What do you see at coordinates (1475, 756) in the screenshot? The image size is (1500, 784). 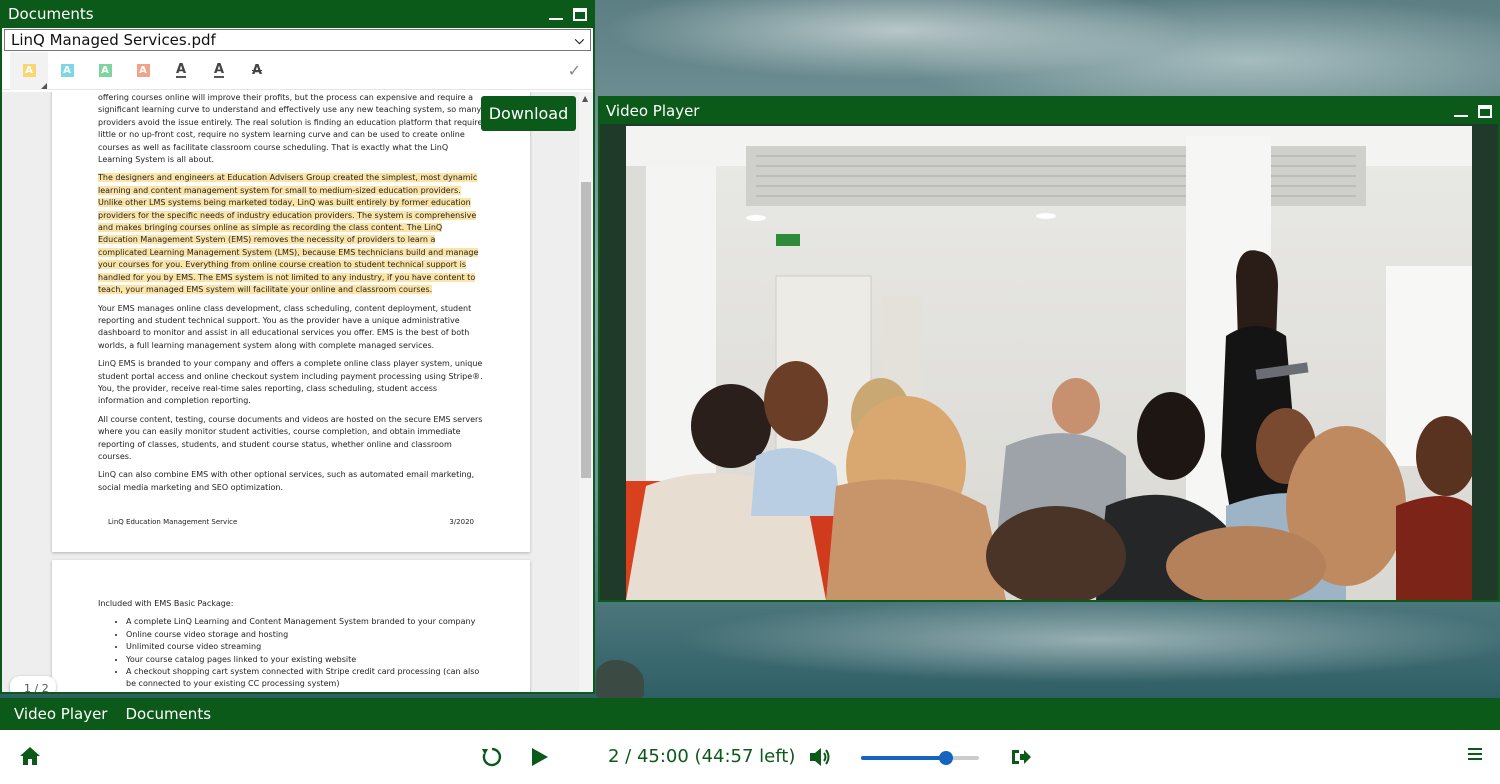 I see `menu-icon` at bounding box center [1475, 756].